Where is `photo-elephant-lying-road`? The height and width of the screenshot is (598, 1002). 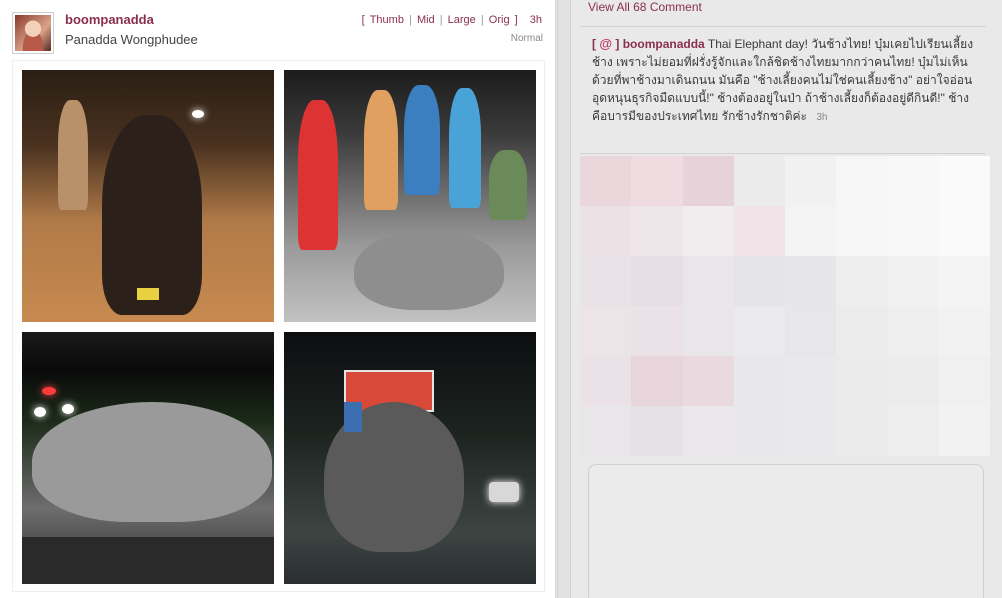
photo-elephant-lying-road is located at coordinates (148, 458).